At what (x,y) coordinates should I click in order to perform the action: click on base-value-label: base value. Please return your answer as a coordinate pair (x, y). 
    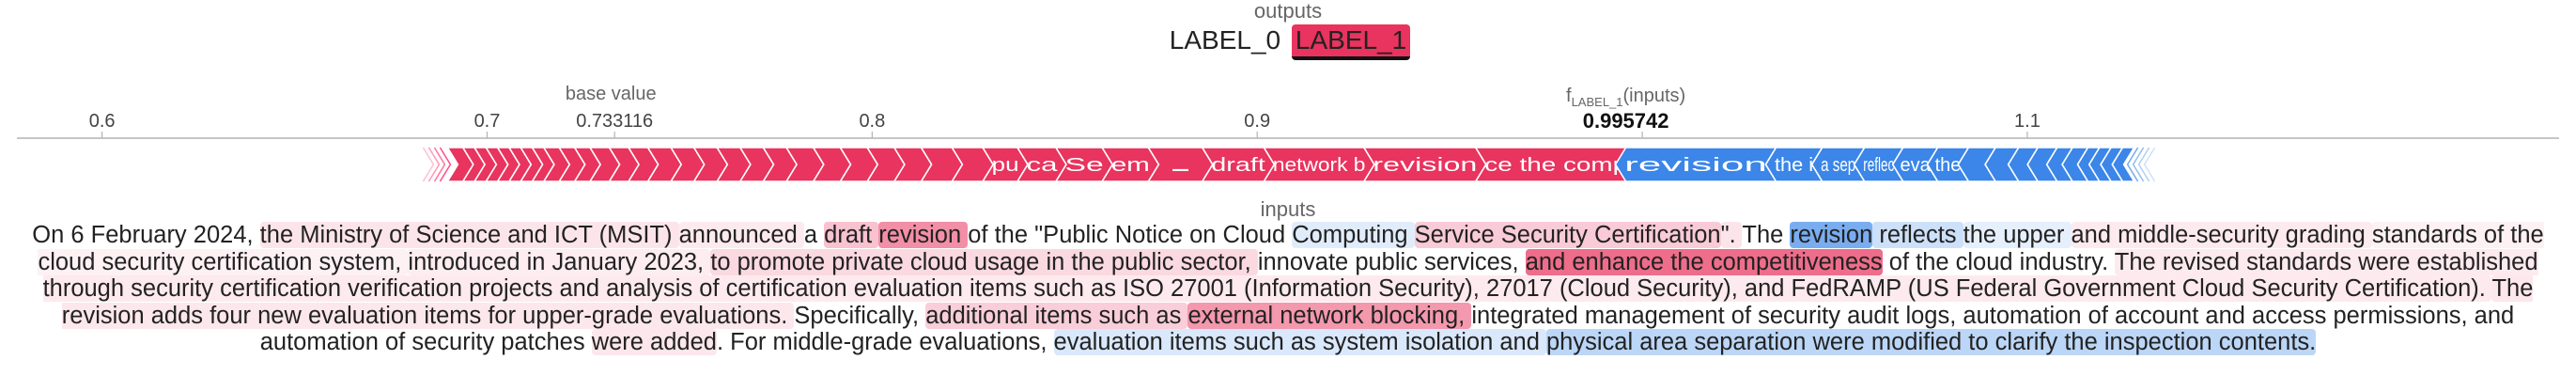
    Looking at the image, I should click on (611, 94).